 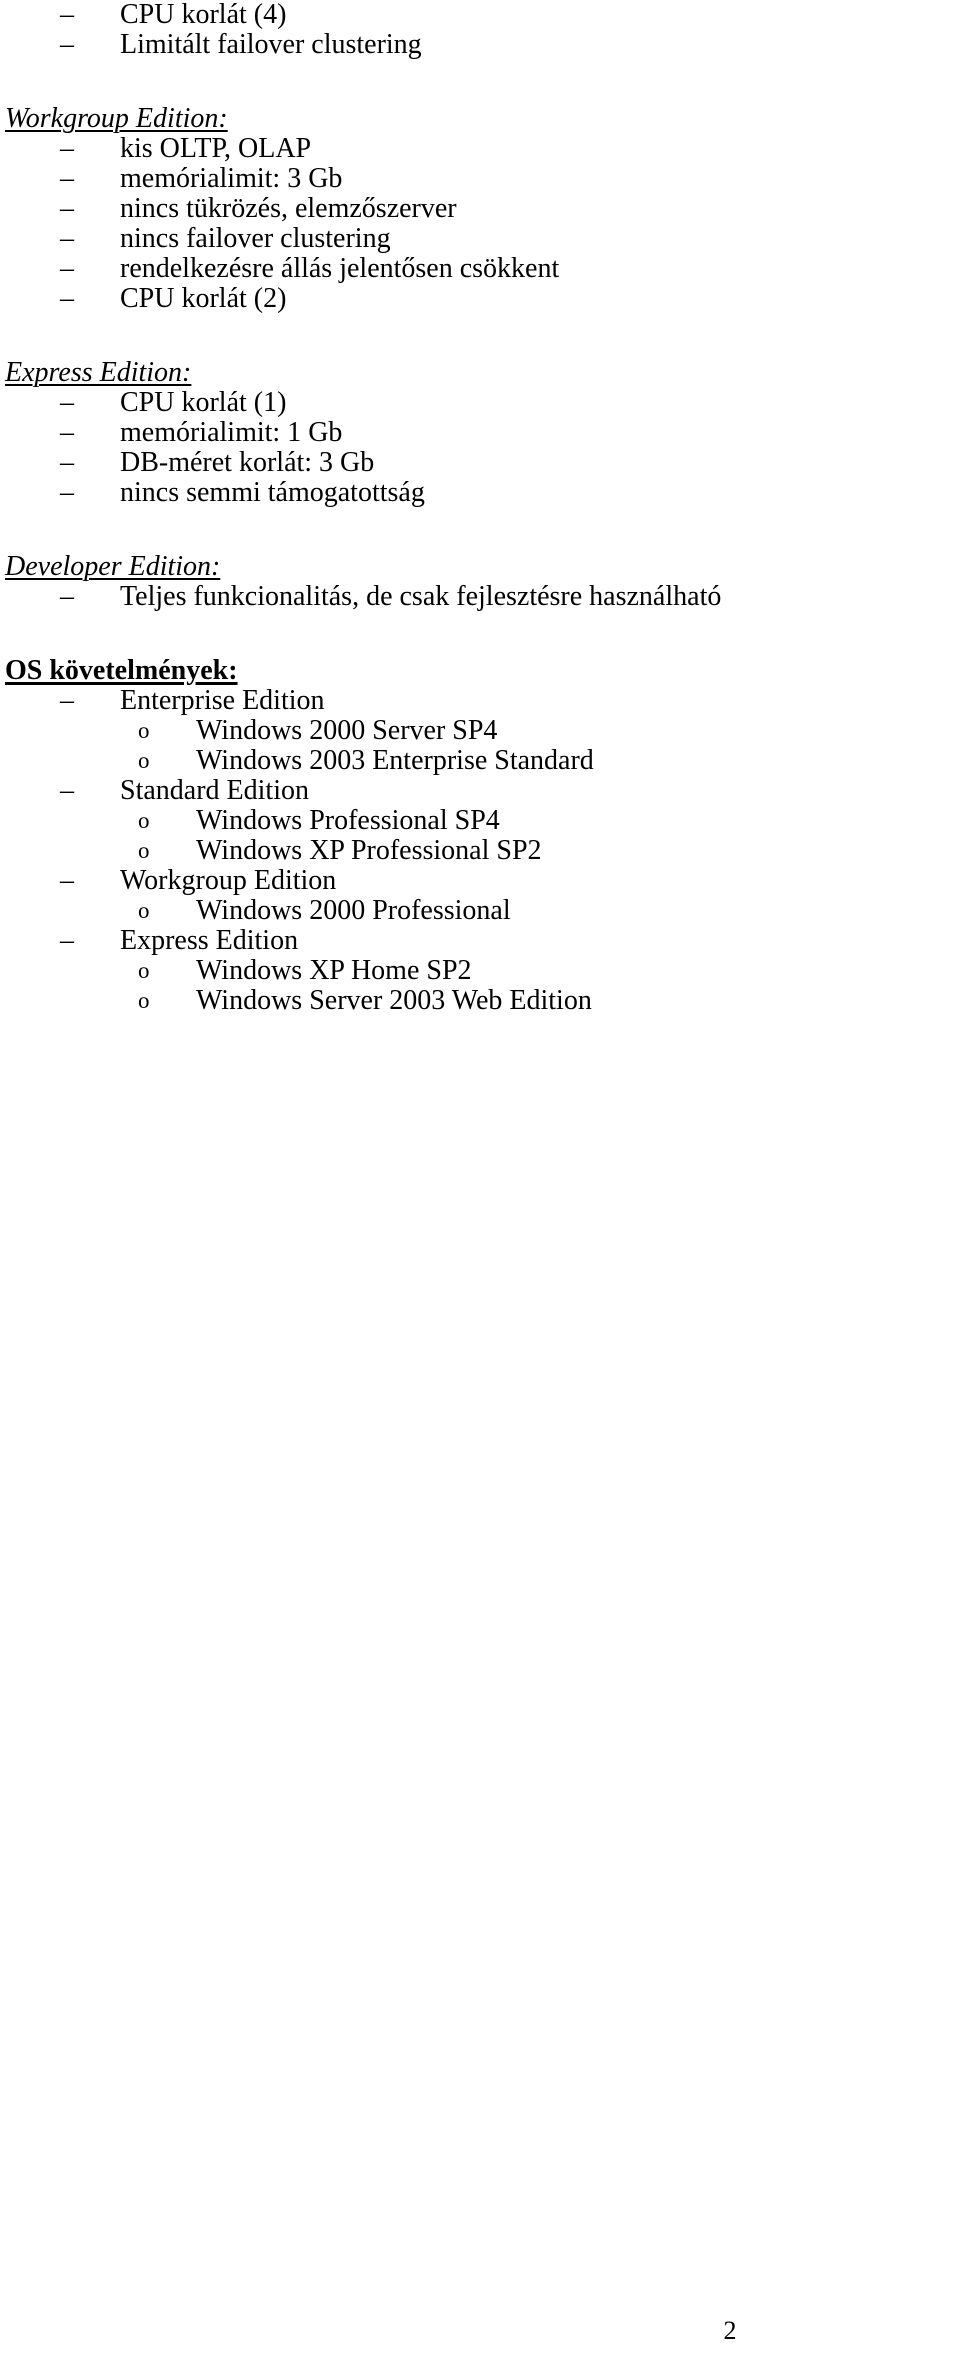 I want to click on list-item: – Limitált failover clustering, so click(x=480, y=45).